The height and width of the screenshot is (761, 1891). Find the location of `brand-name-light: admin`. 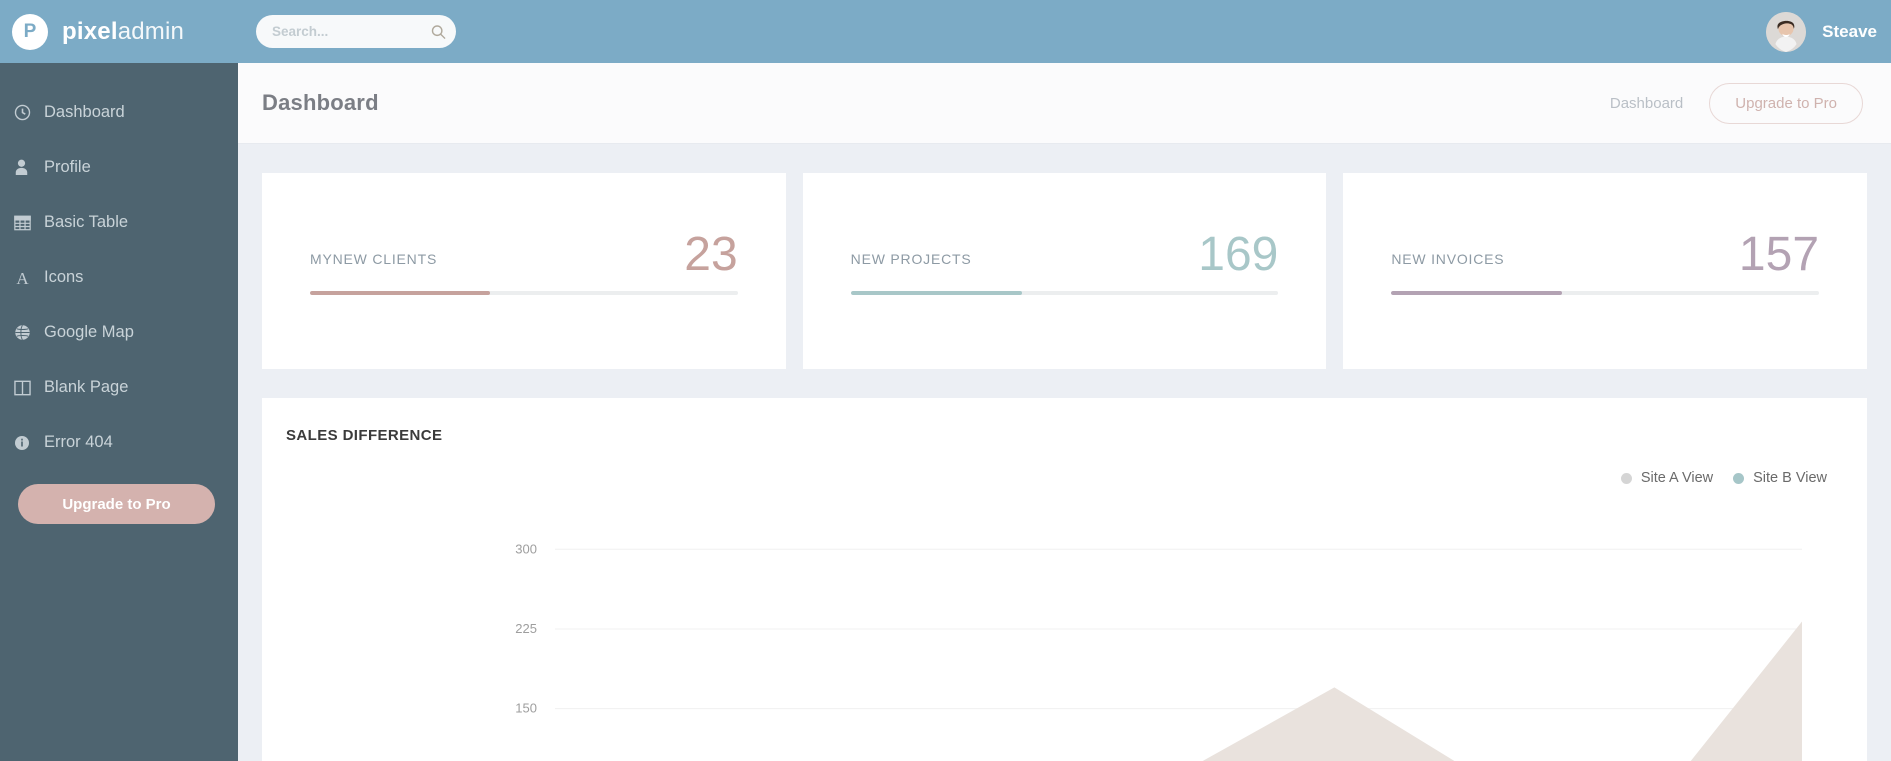

brand-name-light: admin is located at coordinates (151, 31).